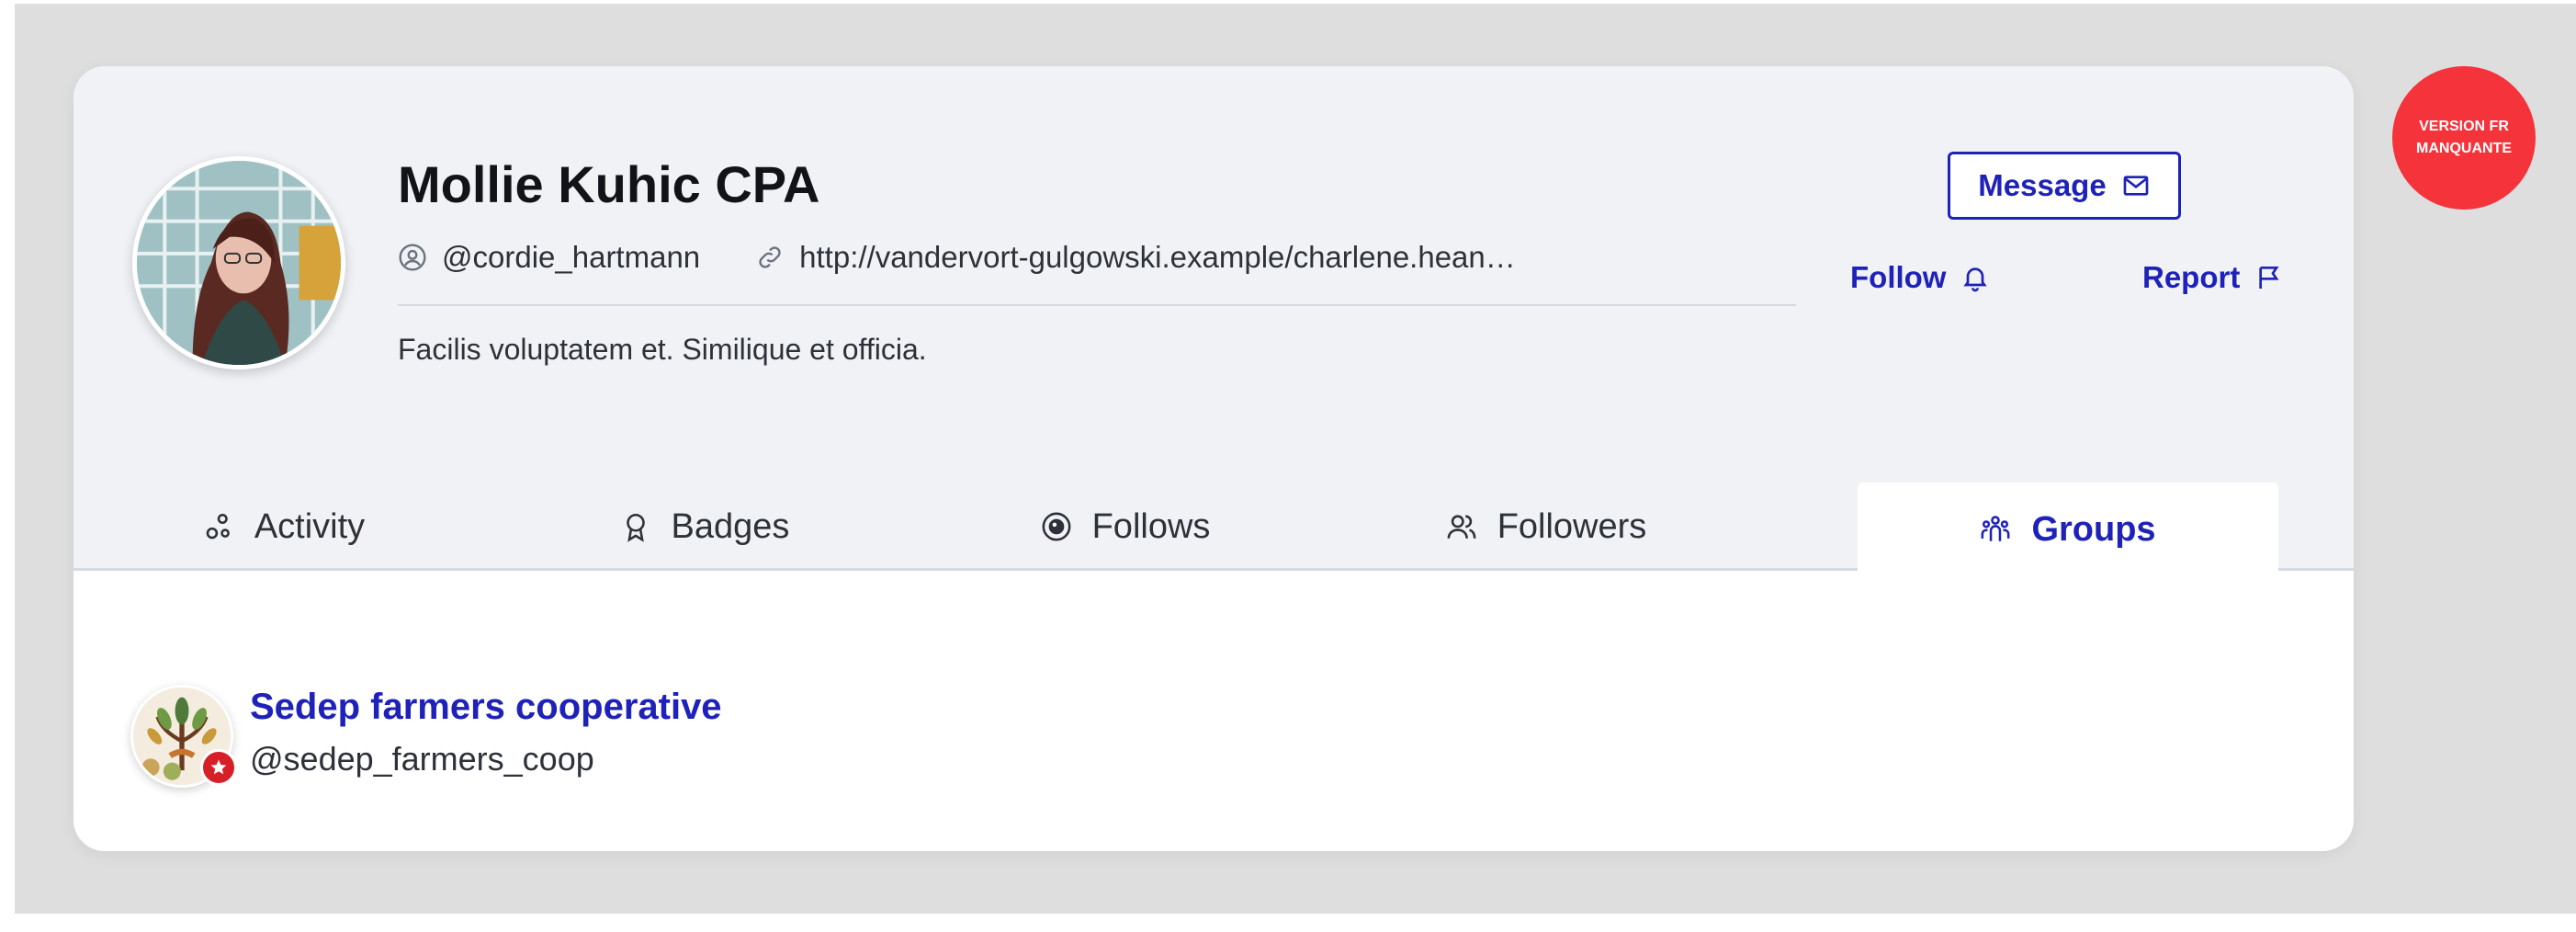  I want to click on tab-activity: Activity, so click(283, 527).